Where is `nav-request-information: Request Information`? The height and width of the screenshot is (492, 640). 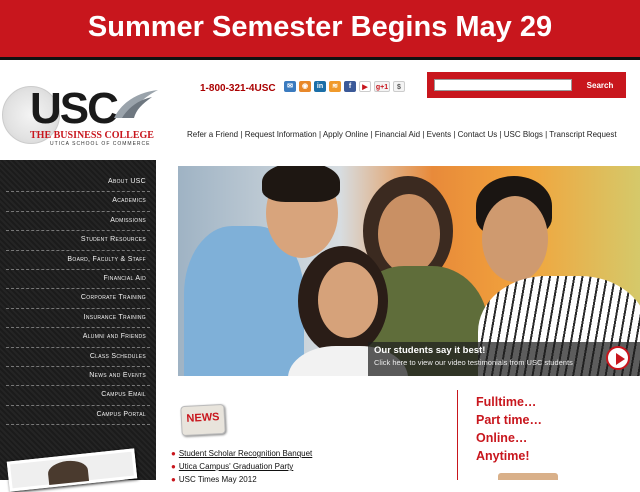
nav-request-information: Request Information is located at coordinates (281, 134).